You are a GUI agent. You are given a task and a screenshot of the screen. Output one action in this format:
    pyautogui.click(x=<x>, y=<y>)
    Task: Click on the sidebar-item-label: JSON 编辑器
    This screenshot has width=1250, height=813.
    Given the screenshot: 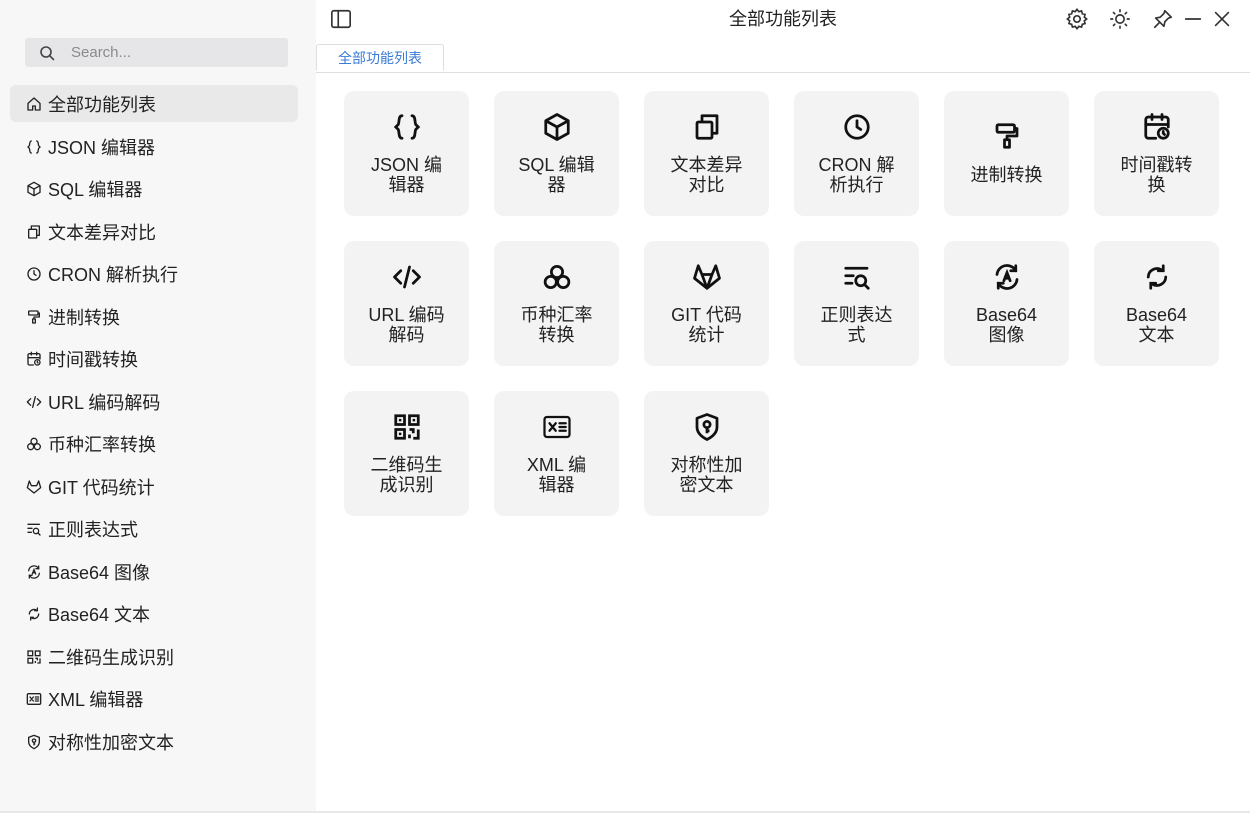 What is the action you would take?
    pyautogui.click(x=102, y=147)
    